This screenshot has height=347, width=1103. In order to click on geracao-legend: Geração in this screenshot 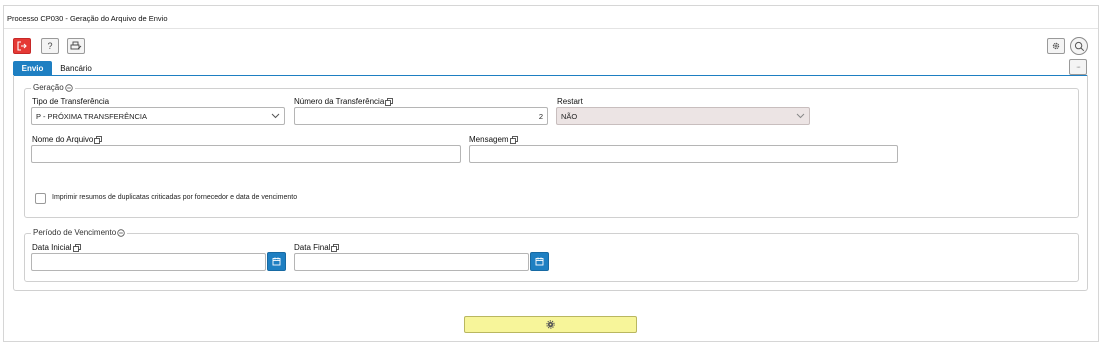, I will do `click(53, 87)`.